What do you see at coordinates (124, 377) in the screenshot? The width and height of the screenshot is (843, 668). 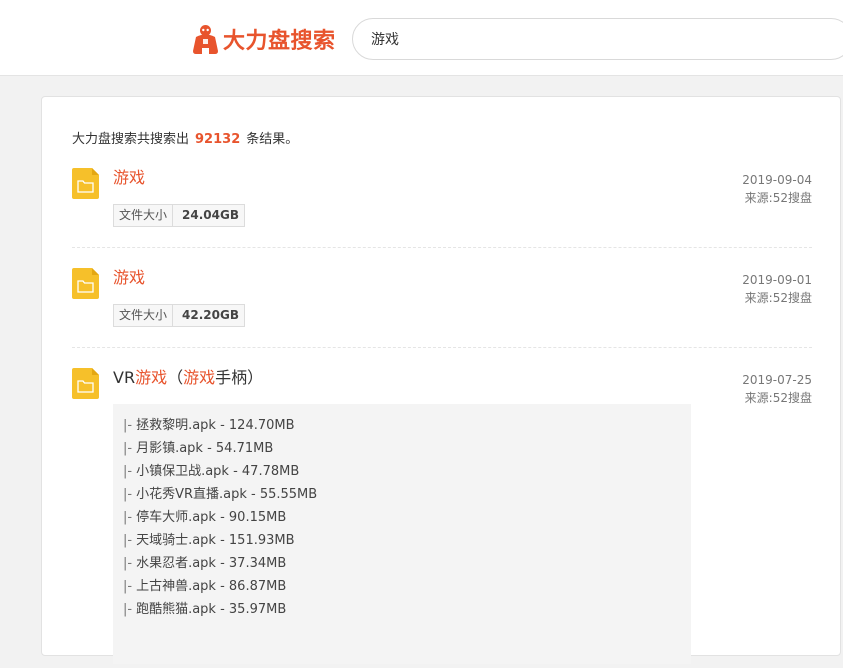 I see `title-text: VR` at bounding box center [124, 377].